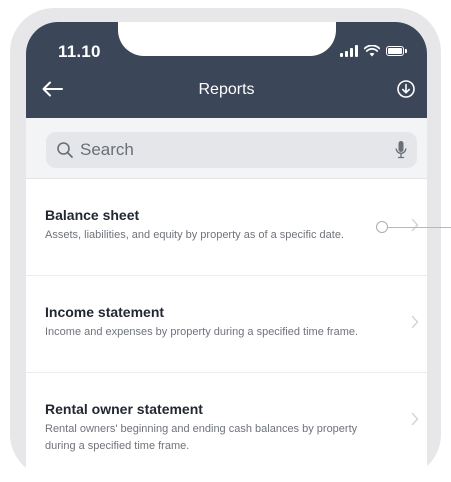 This screenshot has height=482, width=451. Describe the element at coordinates (226, 89) in the screenshot. I see `page-title: Reports` at that location.